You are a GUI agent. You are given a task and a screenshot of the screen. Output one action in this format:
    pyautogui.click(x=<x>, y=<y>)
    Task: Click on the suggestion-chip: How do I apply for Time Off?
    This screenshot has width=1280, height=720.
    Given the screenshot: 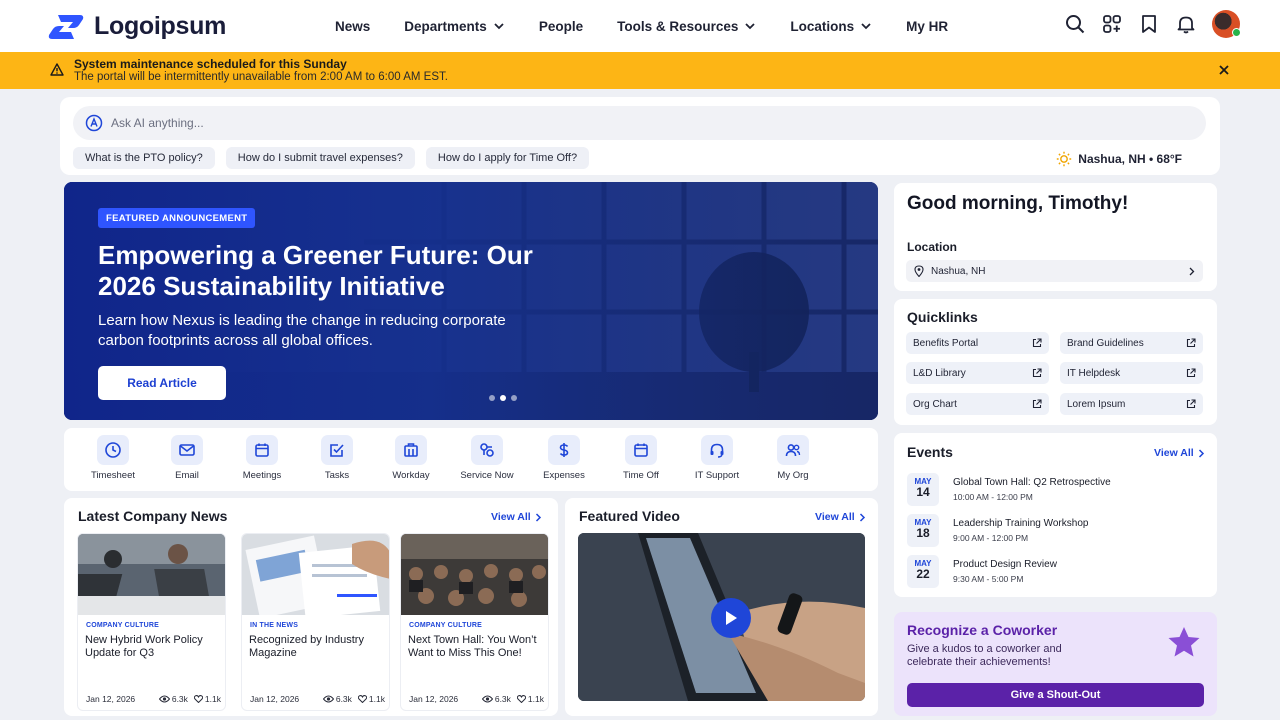 What is the action you would take?
    pyautogui.click(x=507, y=158)
    